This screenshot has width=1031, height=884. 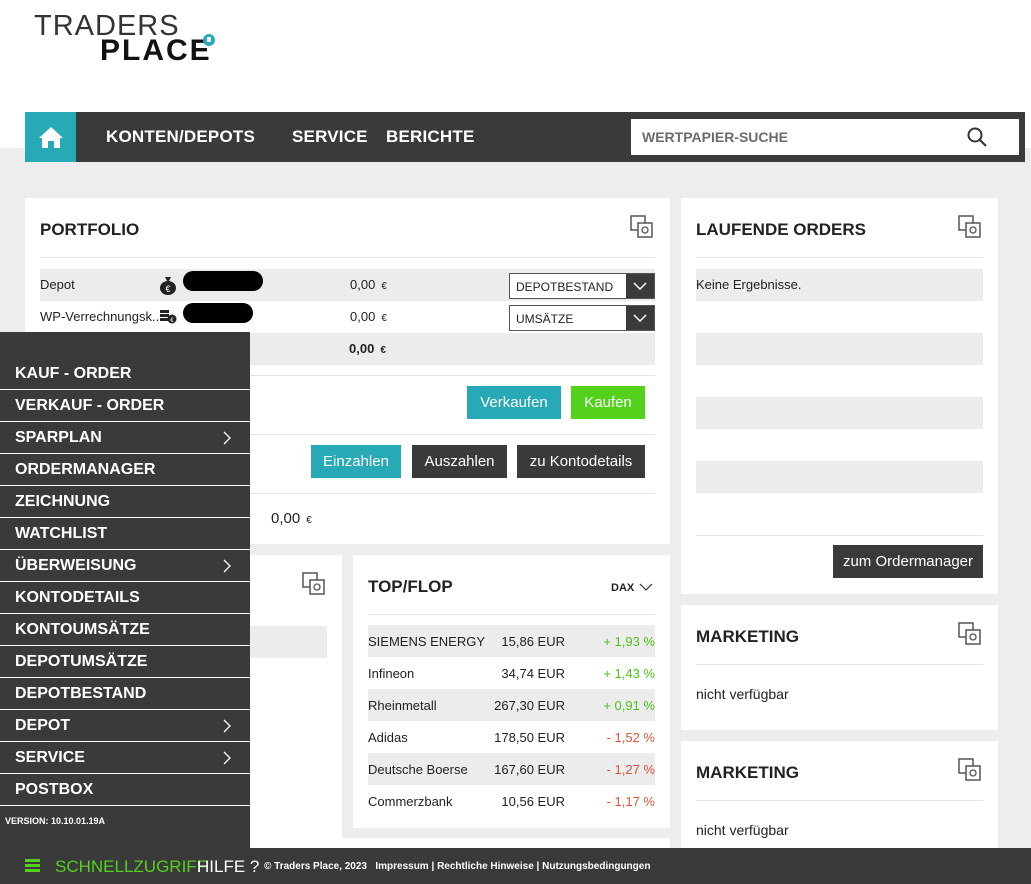 What do you see at coordinates (82, 629) in the screenshot?
I see `menu-label: KONTOUMSÄTZE` at bounding box center [82, 629].